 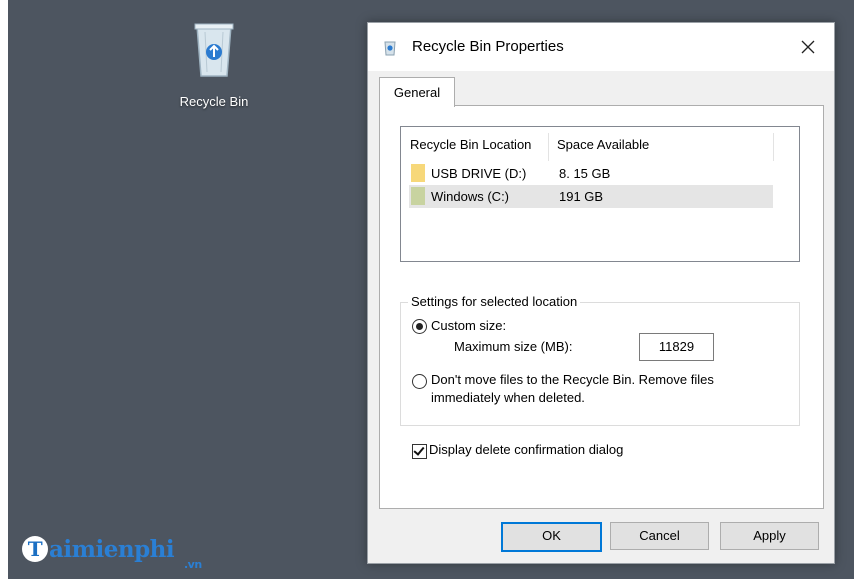 What do you see at coordinates (585, 173) in the screenshot?
I see `space-available: 8. 15 GB` at bounding box center [585, 173].